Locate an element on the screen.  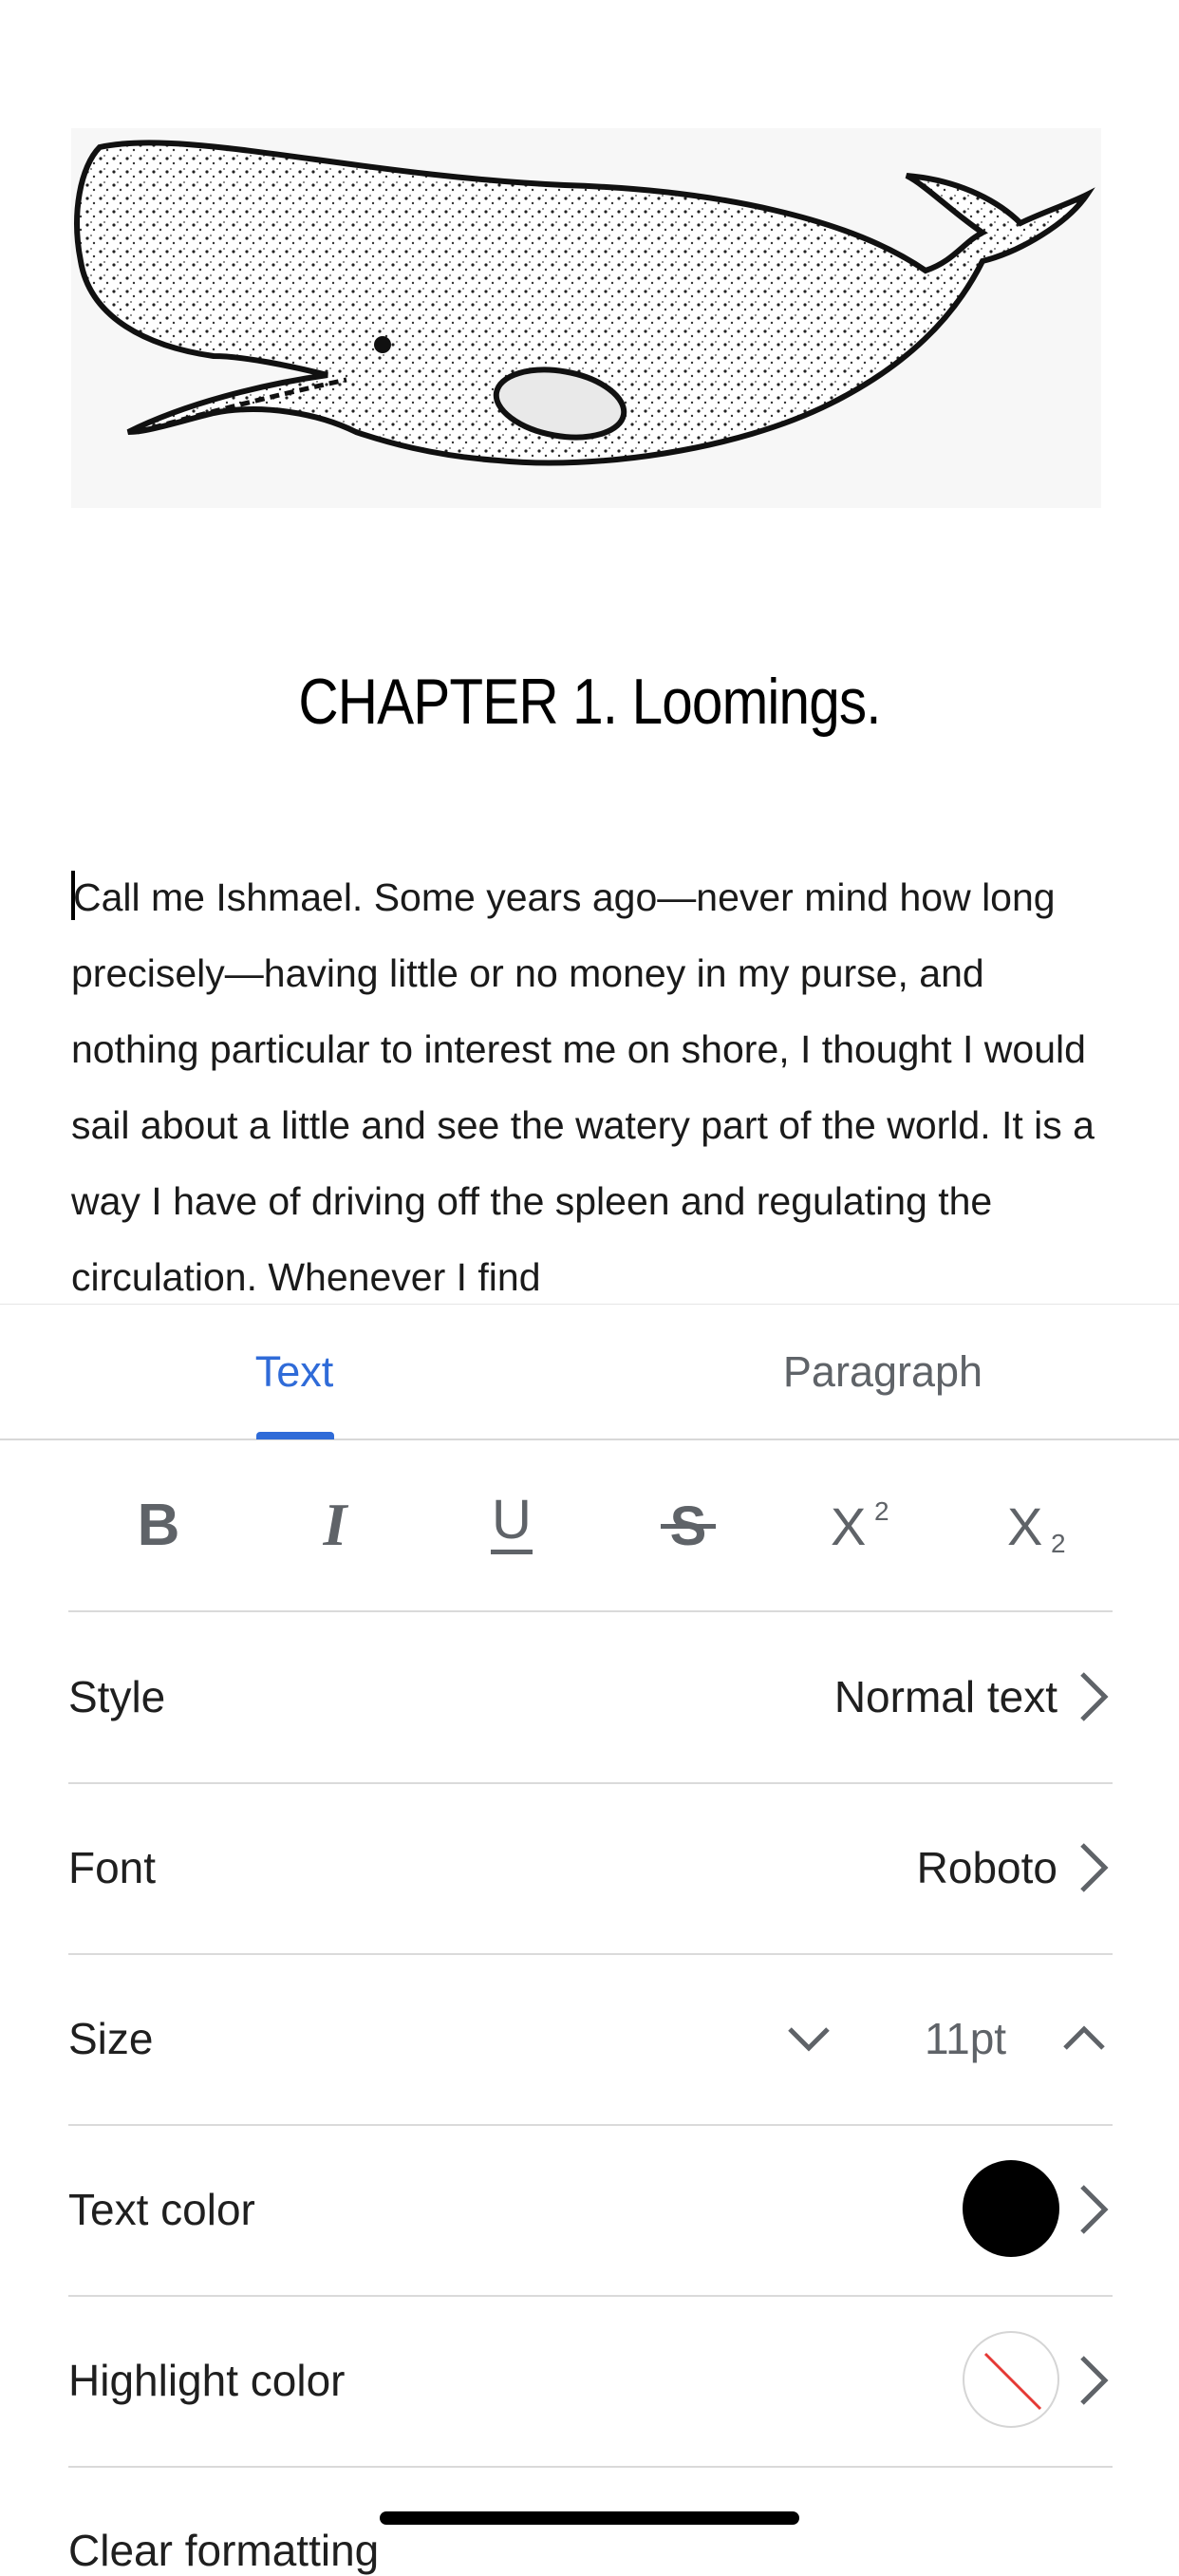
highlight-color-label: Highlight color is located at coordinates (207, 2380).